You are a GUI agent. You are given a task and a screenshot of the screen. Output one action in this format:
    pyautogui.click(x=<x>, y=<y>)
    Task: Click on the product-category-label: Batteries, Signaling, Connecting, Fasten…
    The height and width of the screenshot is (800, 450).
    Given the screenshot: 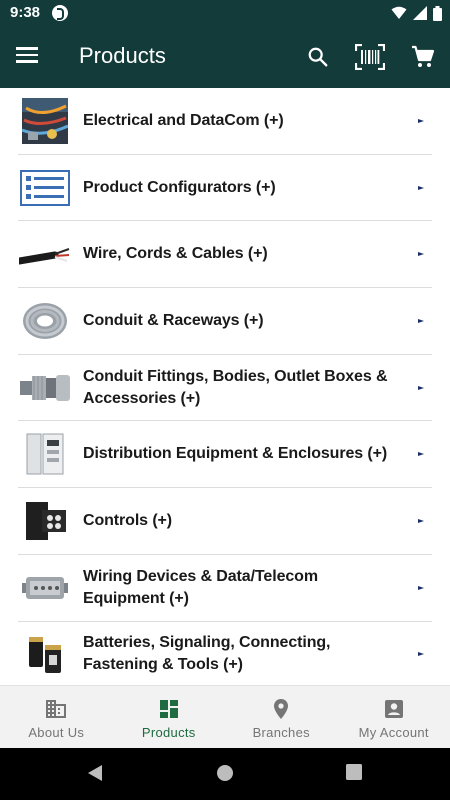 What is the action you would take?
    pyautogui.click(x=207, y=654)
    